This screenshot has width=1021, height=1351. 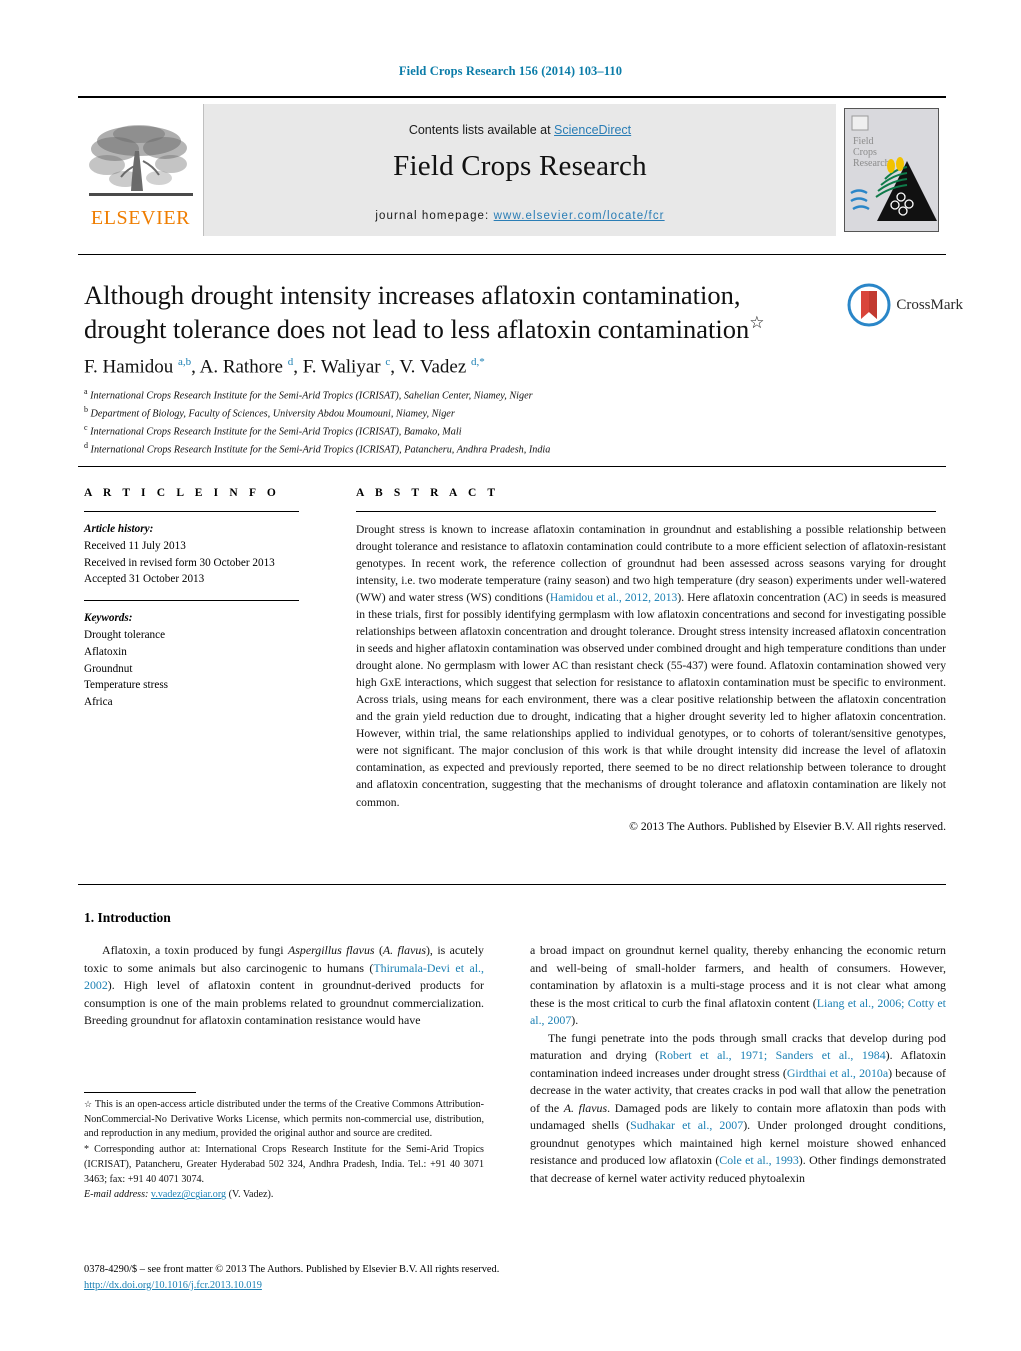 I want to click on homepage-prefix: journal homepage:, so click(x=434, y=216).